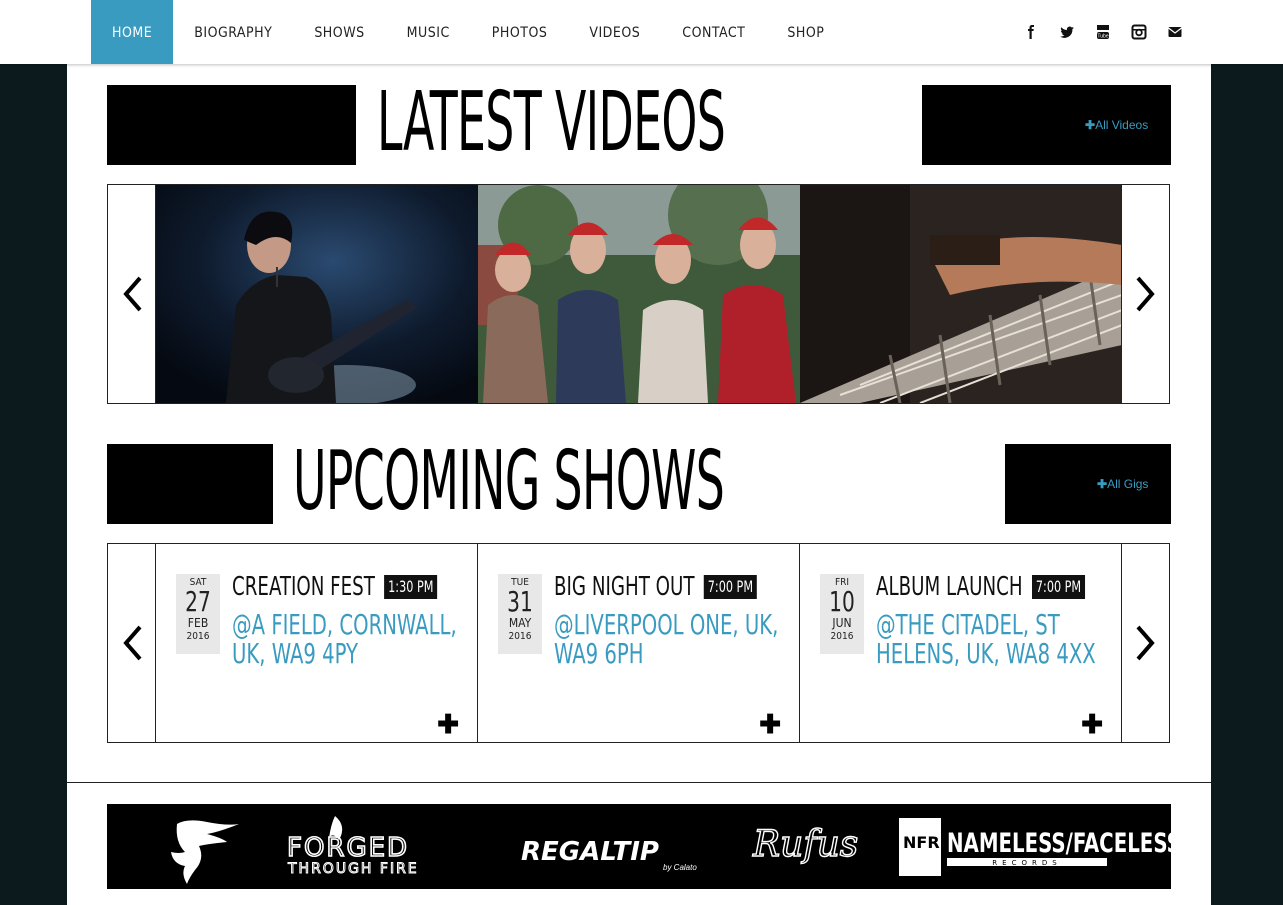 This screenshot has width=1283, height=905. I want to click on regaltip-logo: REGALTIP by Calato, so click(609, 854).